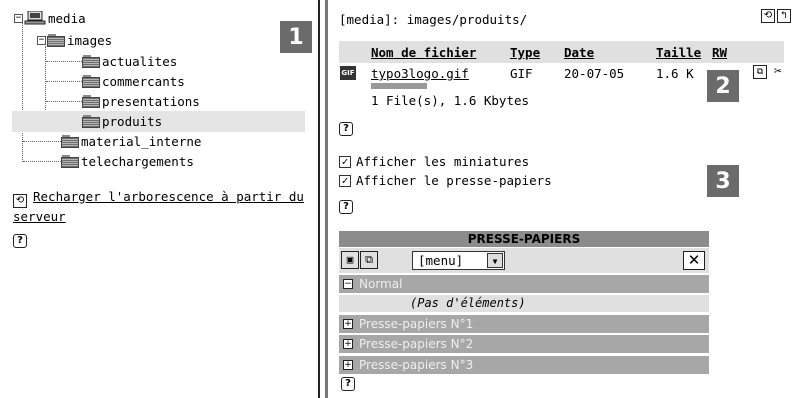 This screenshot has width=799, height=398. Describe the element at coordinates (168, 196) in the screenshot. I see `reload-link-text: Recharger l'arborescence à partir du` at that location.